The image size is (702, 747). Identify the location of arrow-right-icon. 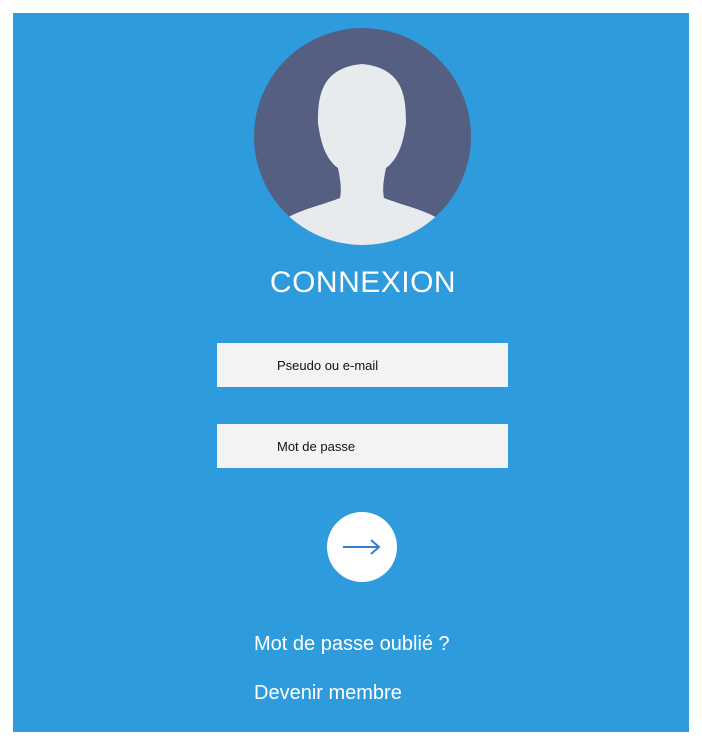
(362, 547).